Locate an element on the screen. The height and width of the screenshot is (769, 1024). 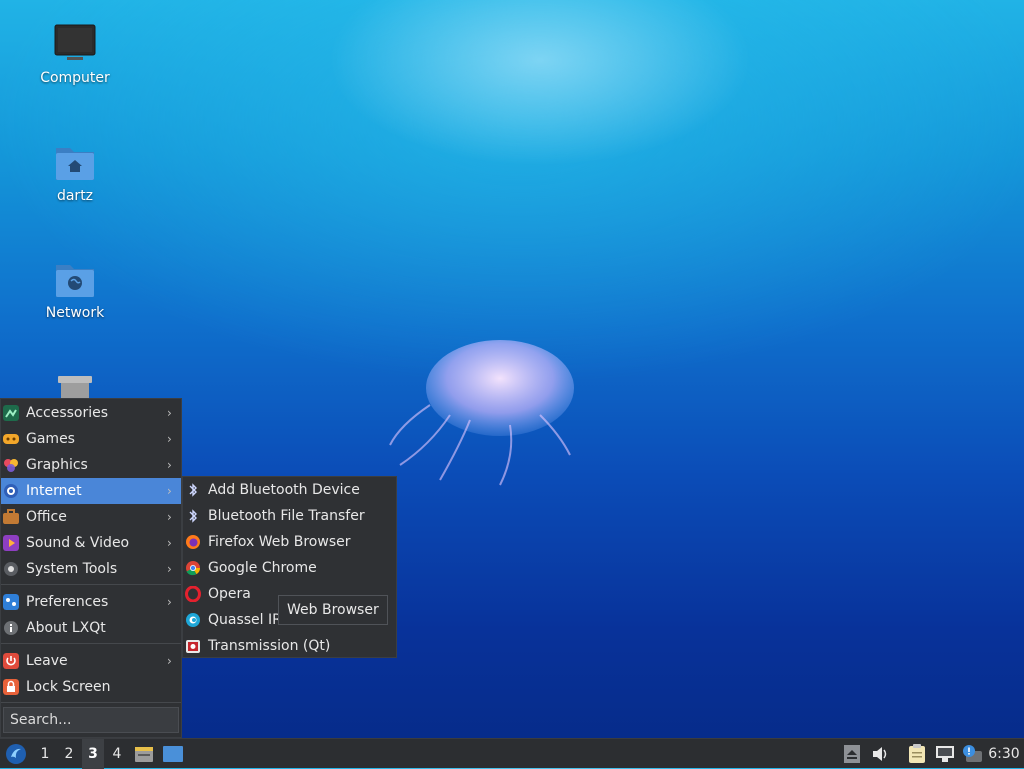
firefox-icon is located at coordinates (193, 542).